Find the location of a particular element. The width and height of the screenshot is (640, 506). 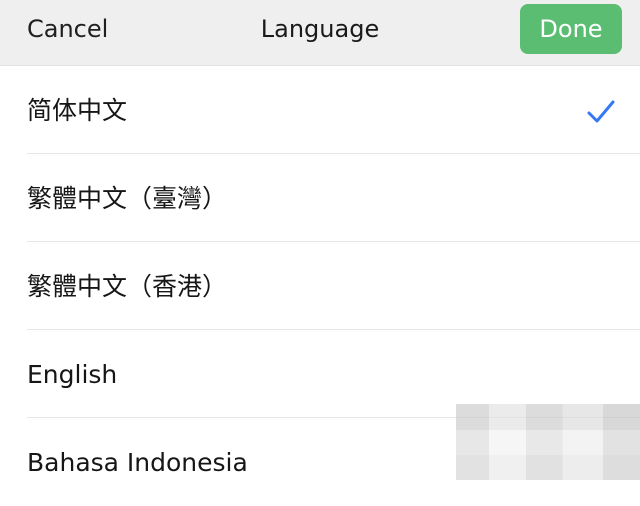

pixel-mosaic is located at coordinates (548, 442).